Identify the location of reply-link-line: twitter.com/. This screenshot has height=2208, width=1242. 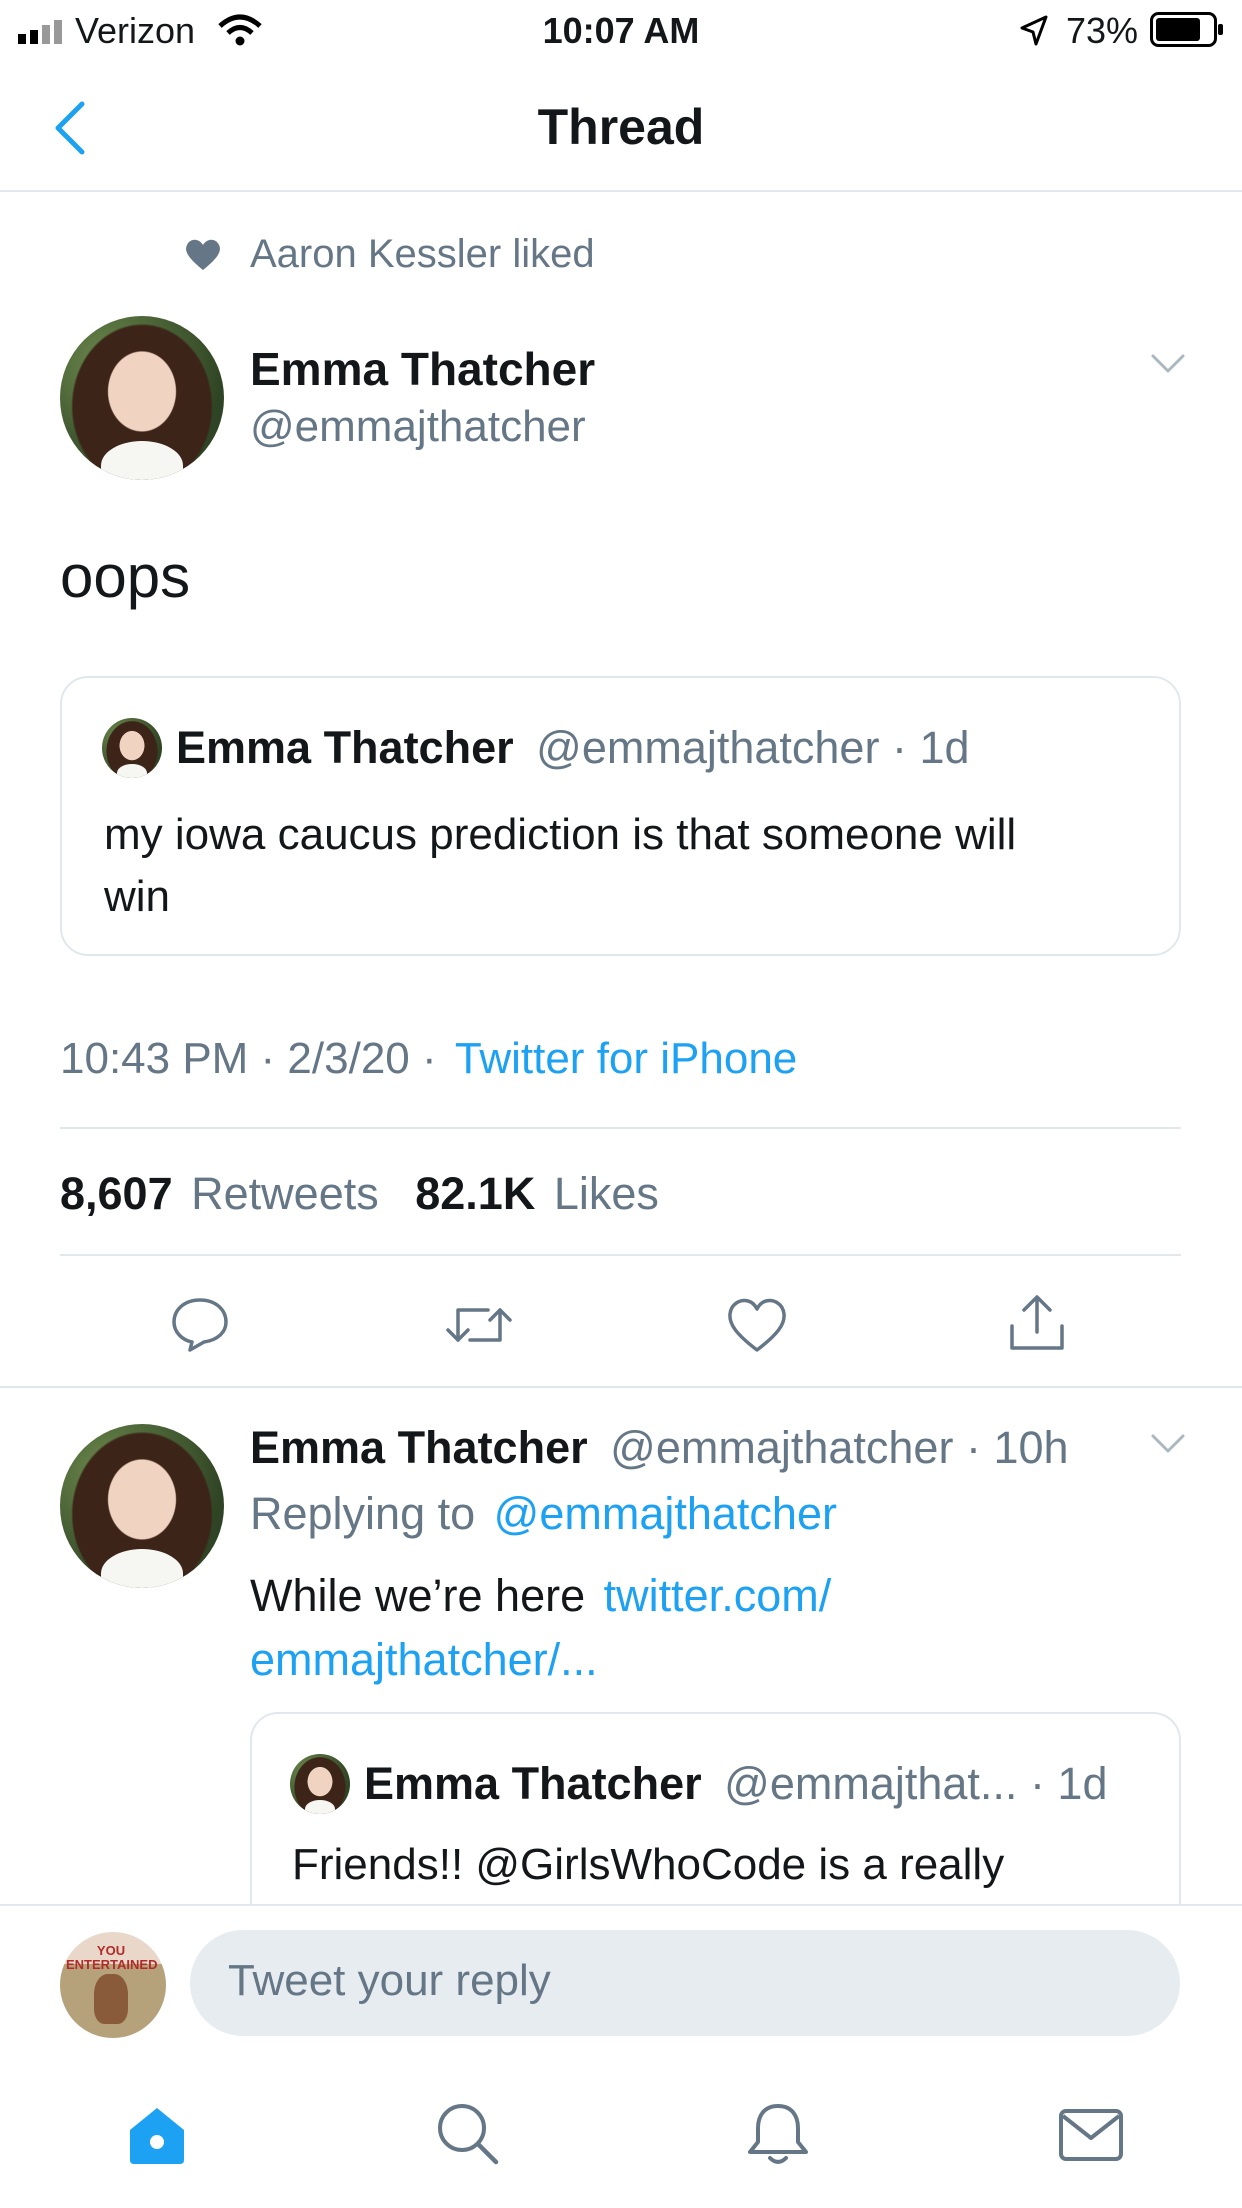
(718, 1595).